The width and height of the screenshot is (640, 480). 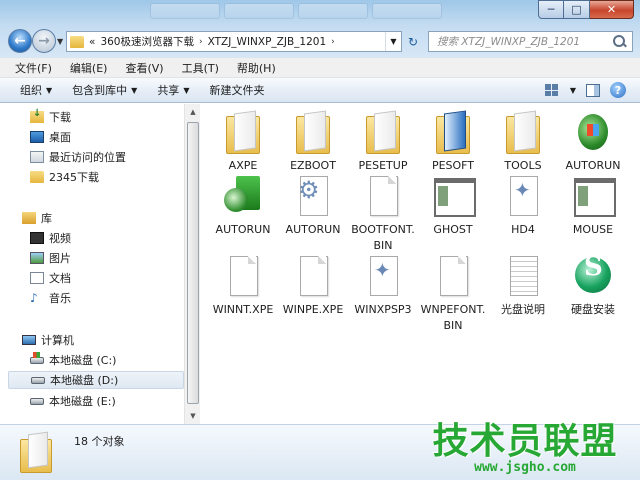 What do you see at coordinates (193, 112) in the screenshot?
I see `scroll-up-arrow-icon: ▲` at bounding box center [193, 112].